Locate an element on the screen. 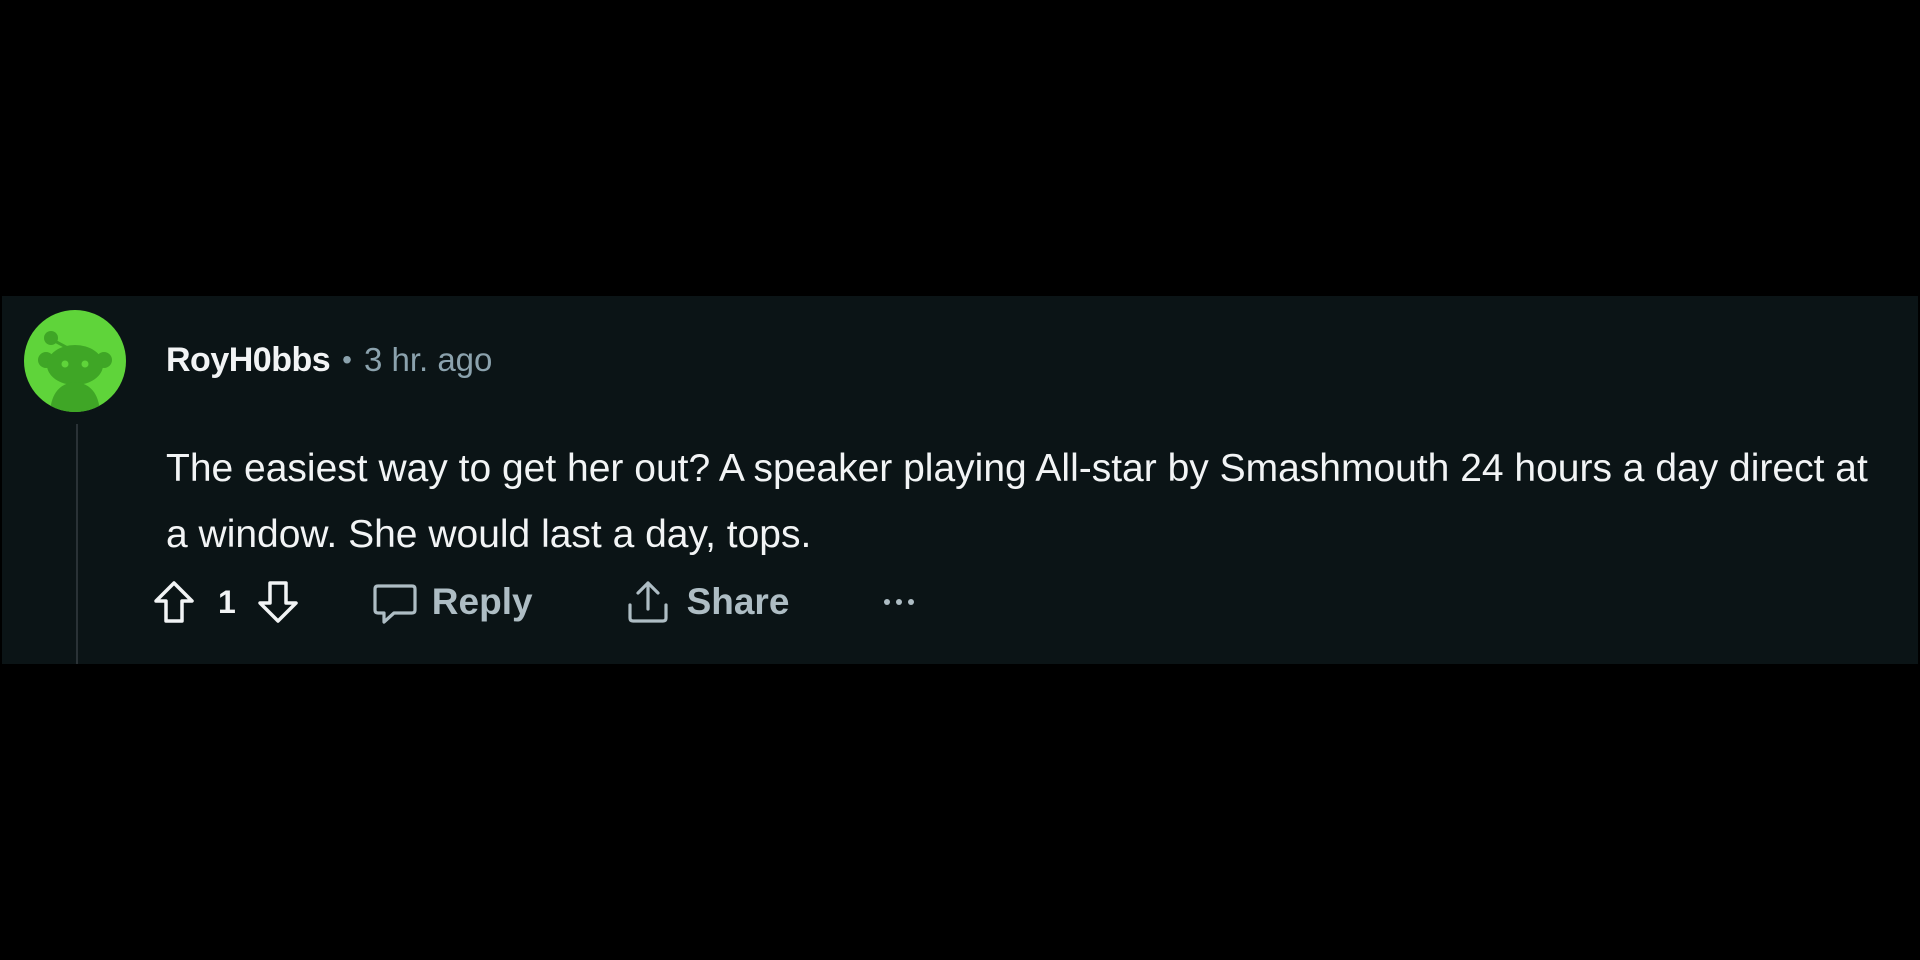  share-button: Share is located at coordinates (706, 602).